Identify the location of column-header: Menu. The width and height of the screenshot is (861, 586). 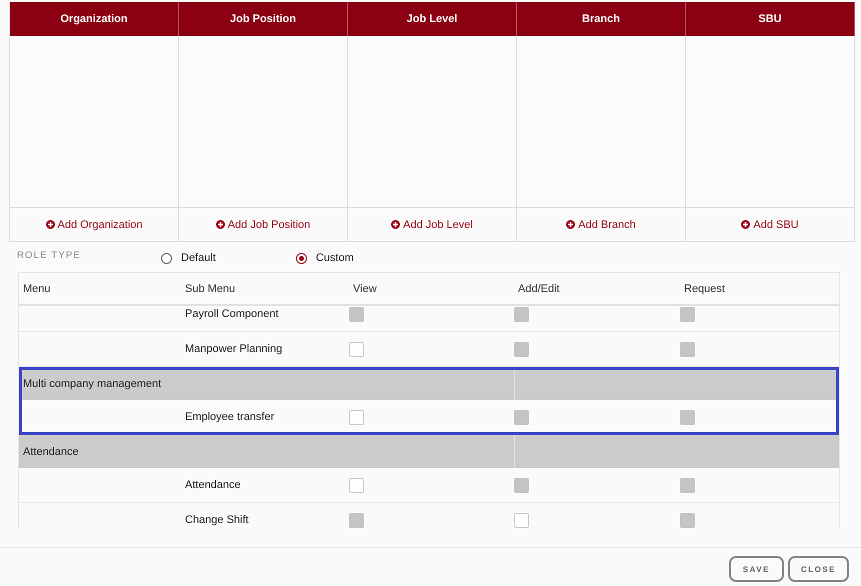
(37, 288).